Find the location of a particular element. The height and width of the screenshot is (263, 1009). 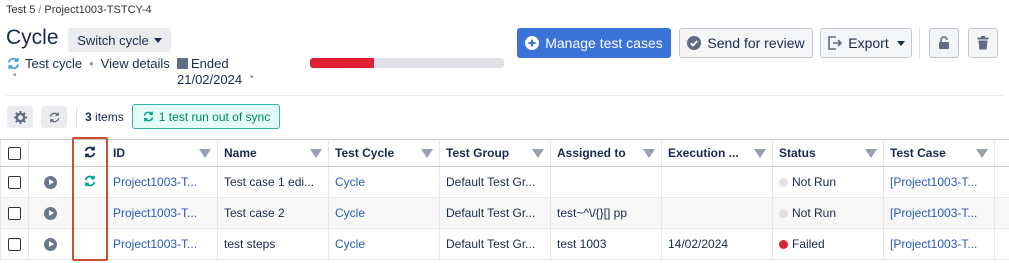

view-details-link: View details is located at coordinates (135, 63).